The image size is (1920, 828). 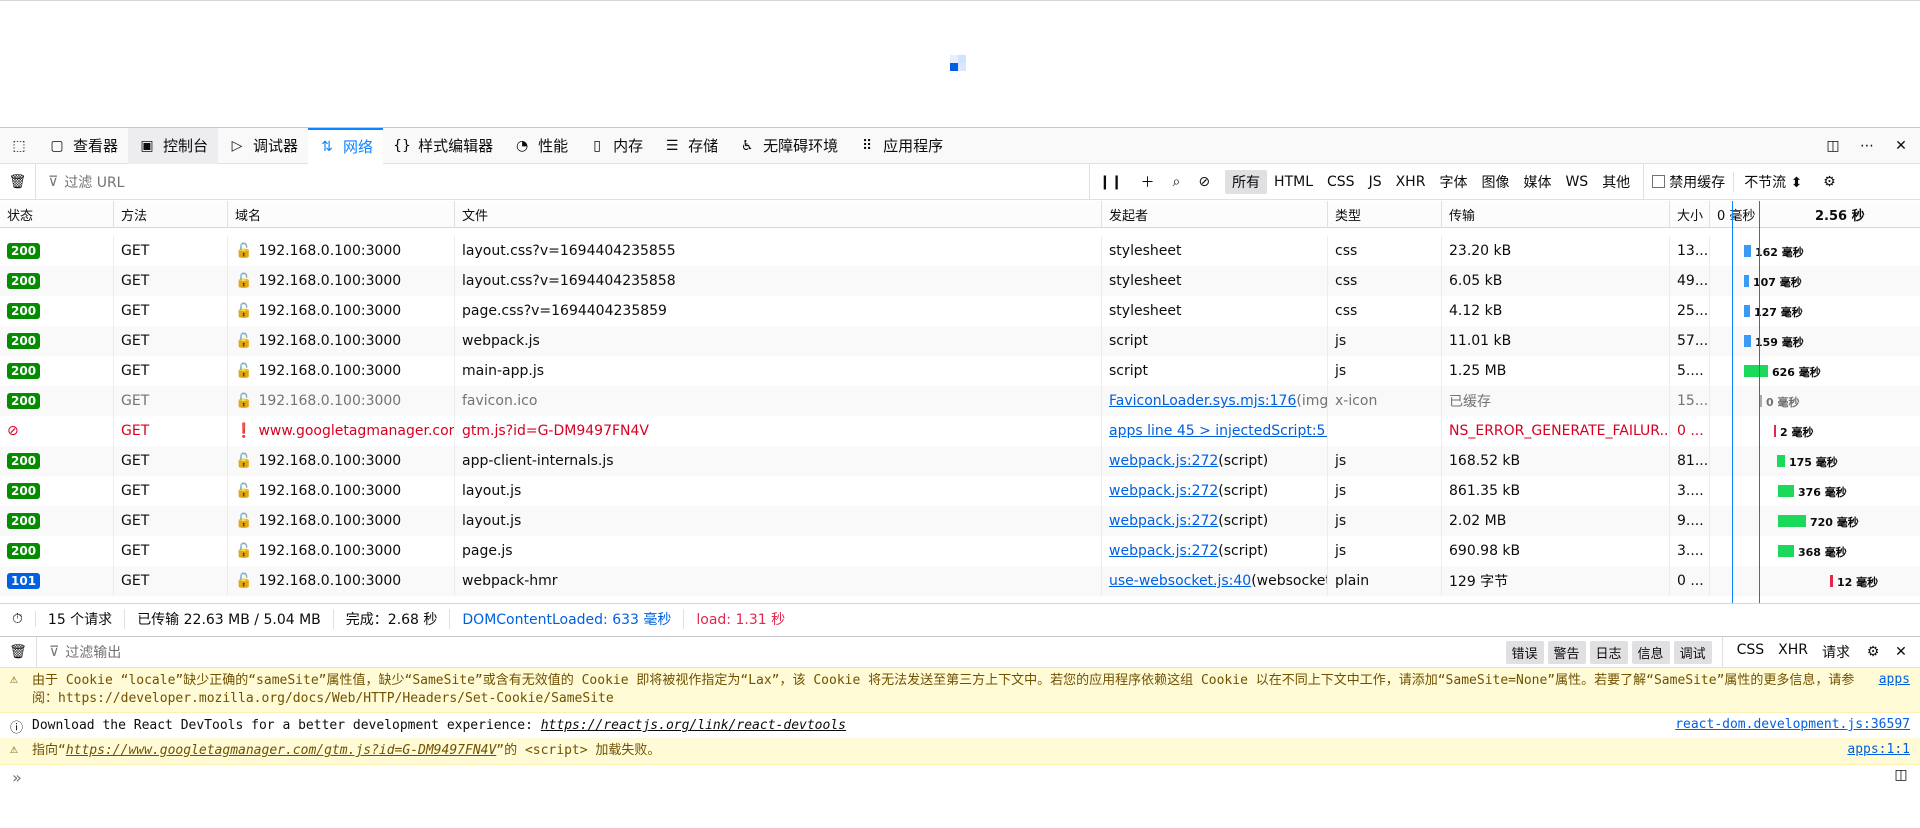 I want to click on col-status: 状态, so click(x=57, y=214).